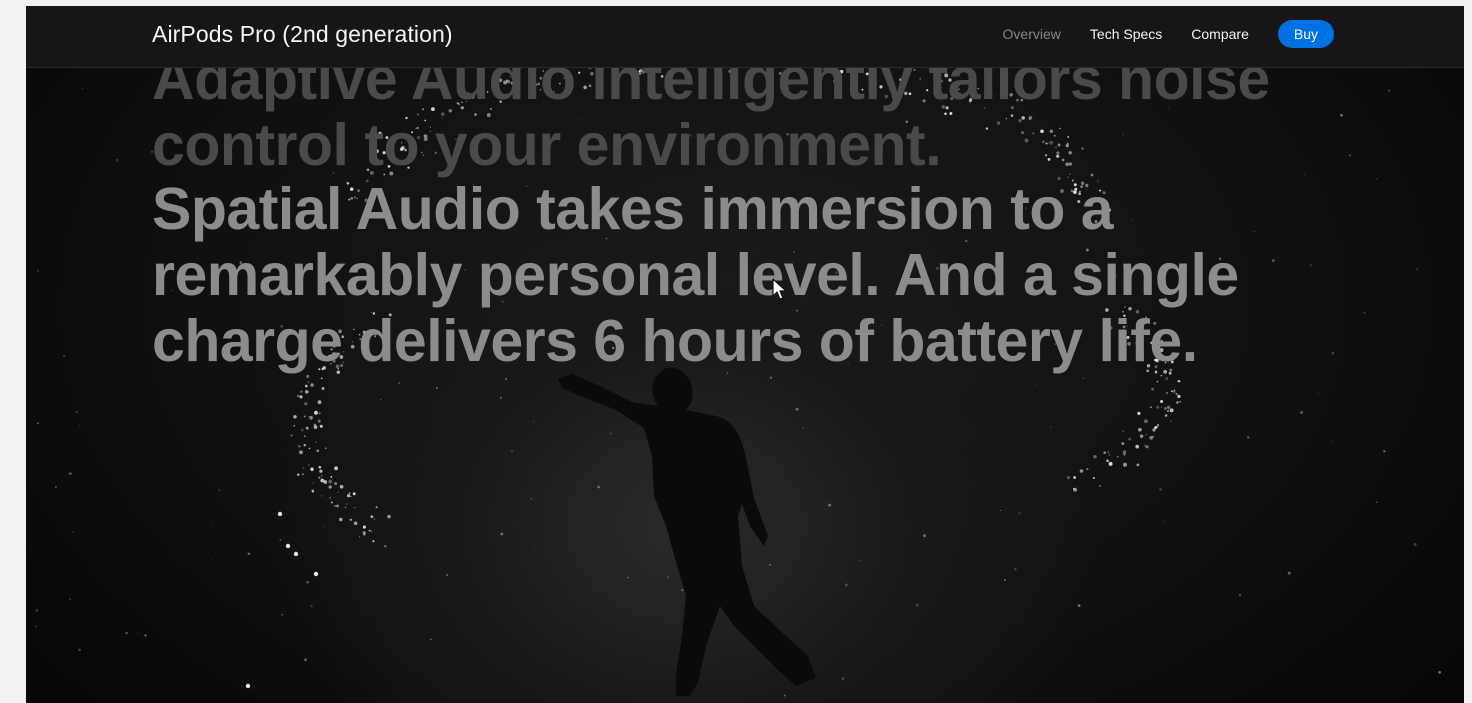 This screenshot has height=703, width=1472. What do you see at coordinates (1305, 34) in the screenshot?
I see `buy-button: Buy` at bounding box center [1305, 34].